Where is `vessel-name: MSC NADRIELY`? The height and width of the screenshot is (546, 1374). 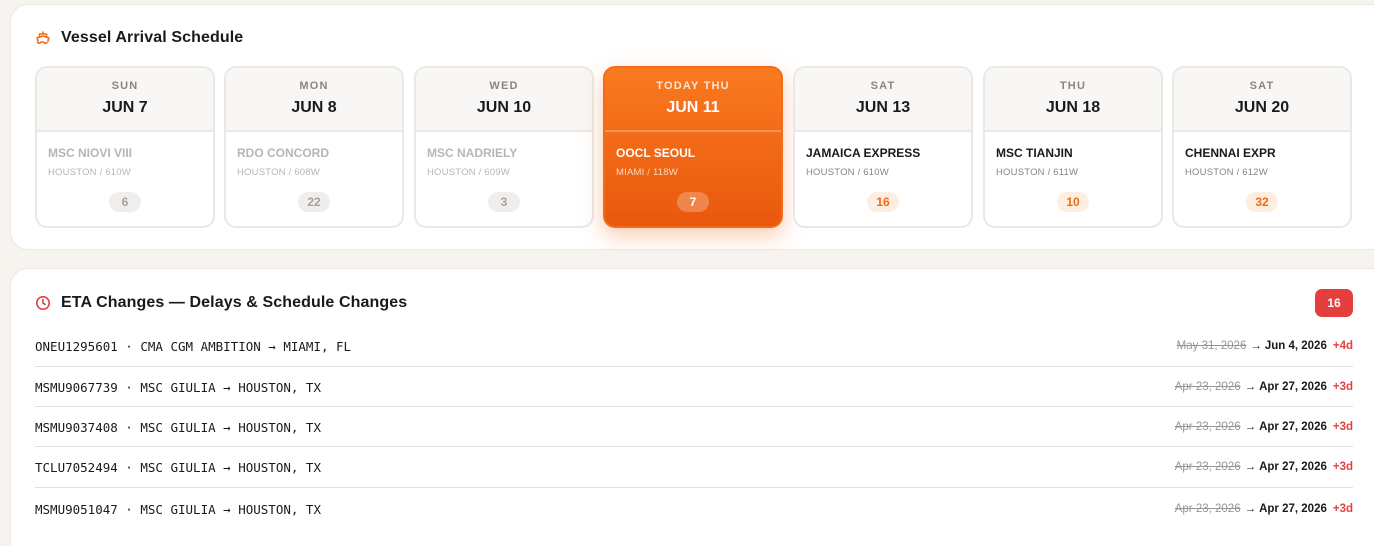
vessel-name: MSC NADRIELY is located at coordinates (472, 153).